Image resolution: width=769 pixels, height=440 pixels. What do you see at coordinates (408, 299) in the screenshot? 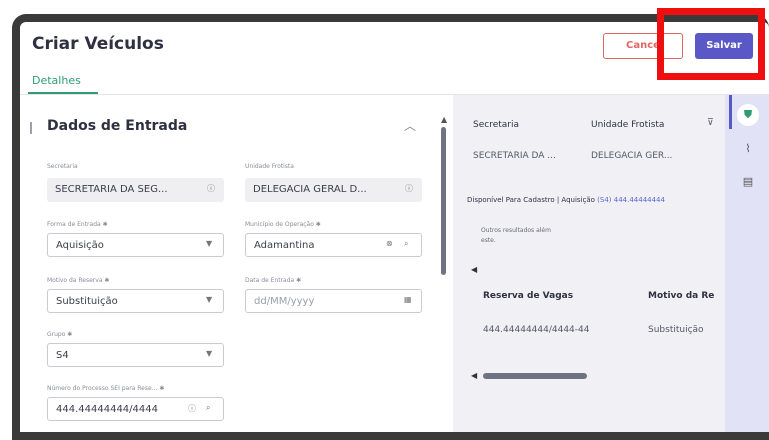
I see `calendar-icon: ▦` at bounding box center [408, 299].